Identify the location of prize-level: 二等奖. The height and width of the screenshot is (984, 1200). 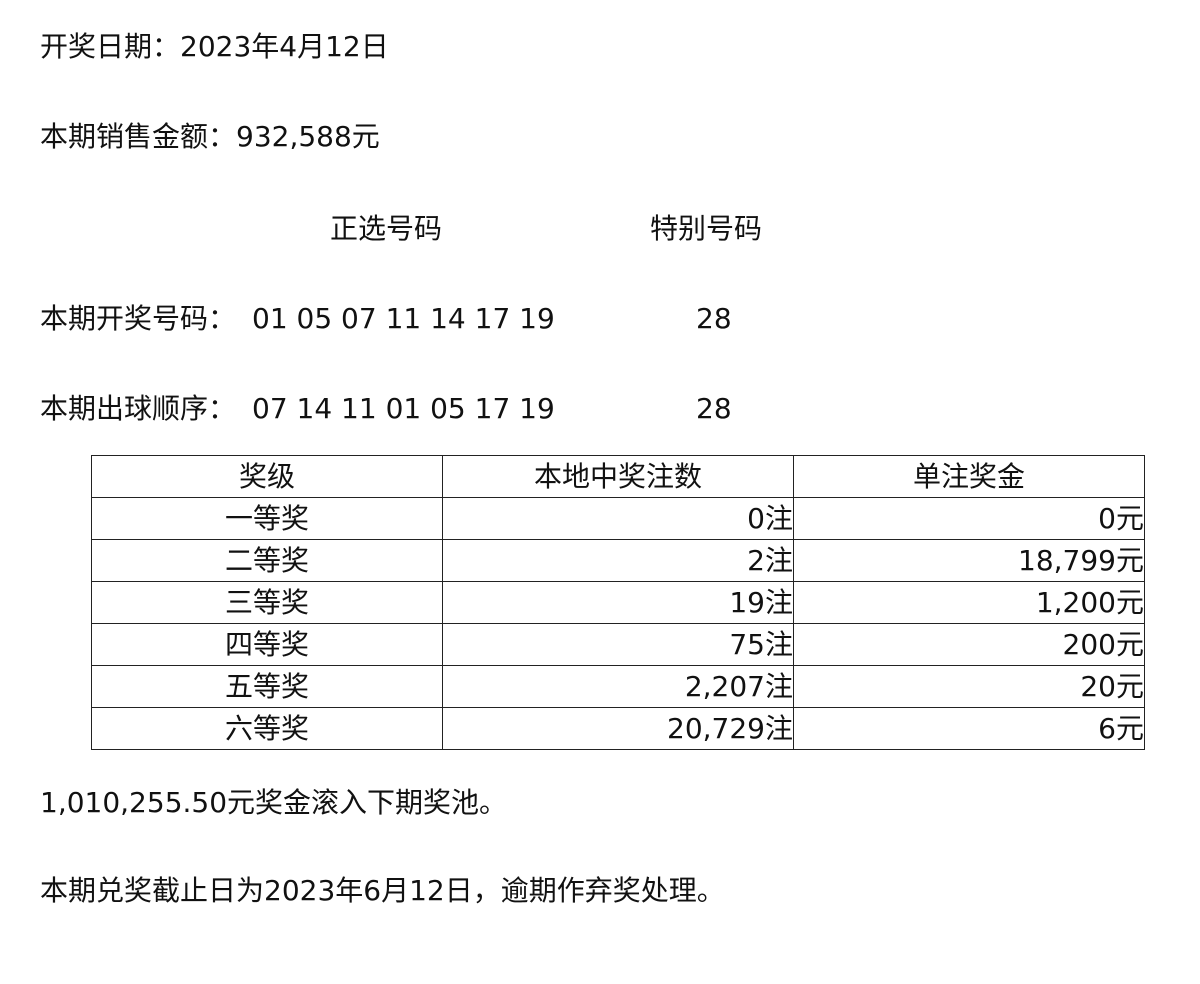
(267, 560).